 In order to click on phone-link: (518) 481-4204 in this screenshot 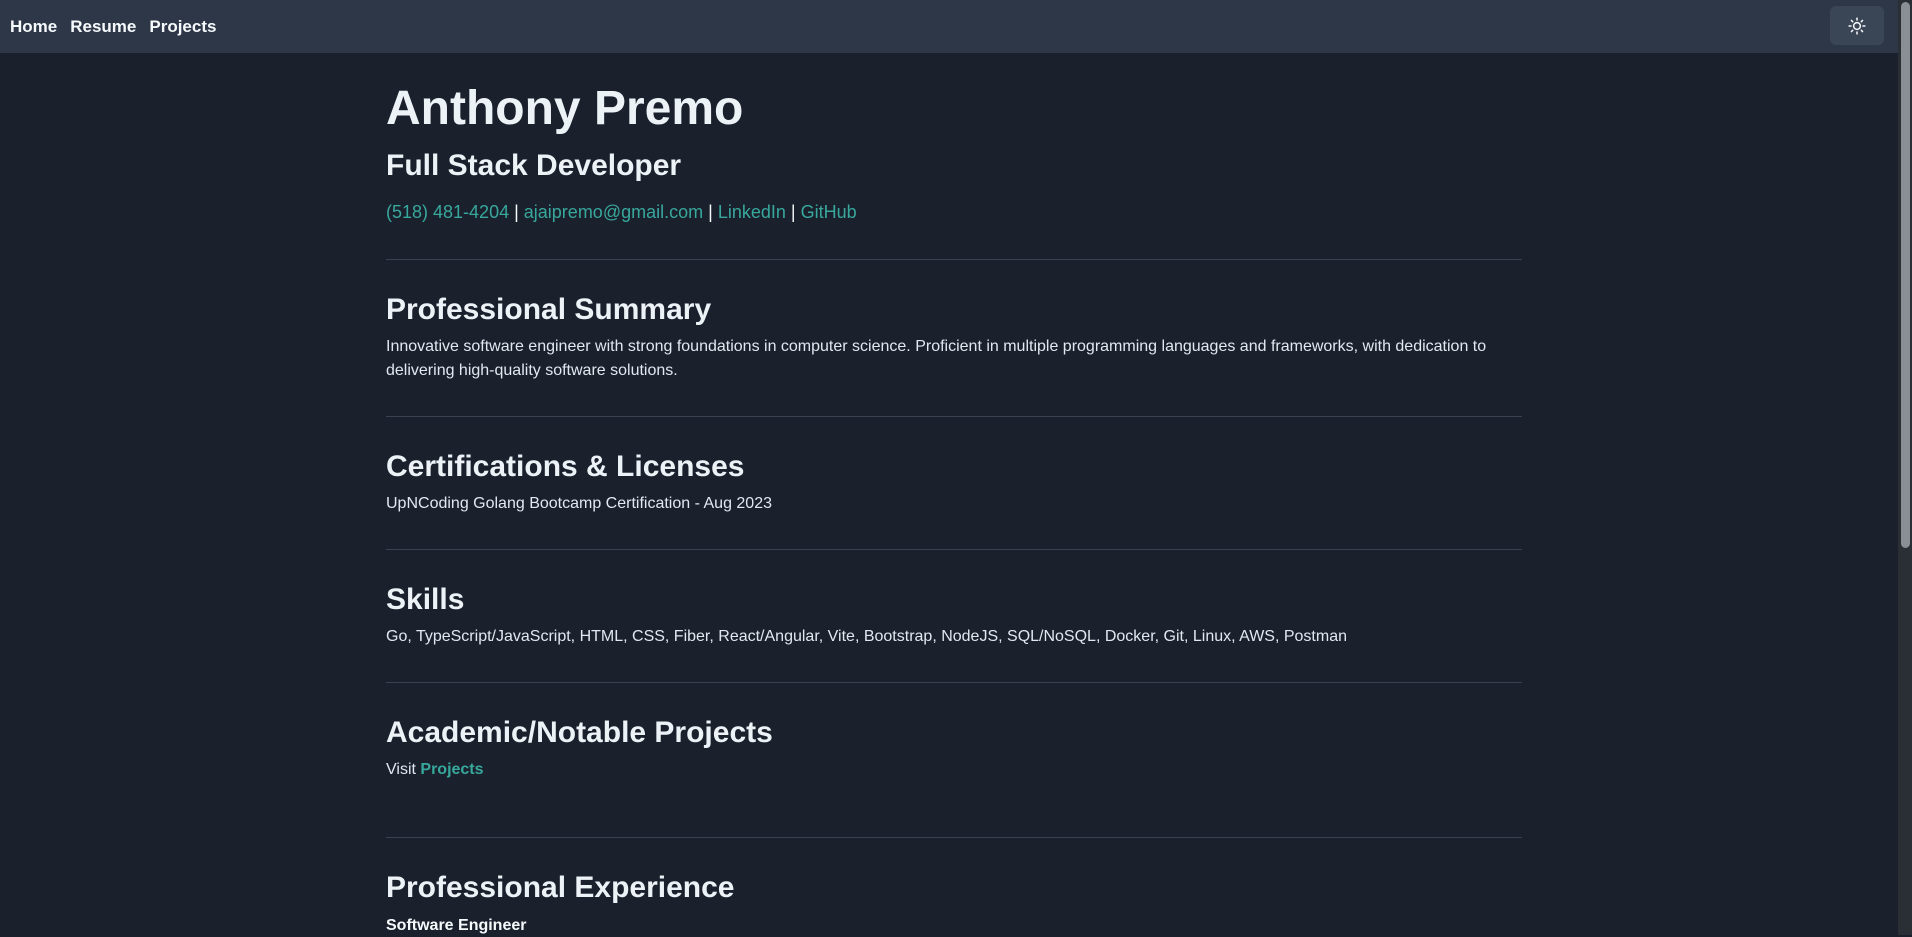, I will do `click(447, 212)`.